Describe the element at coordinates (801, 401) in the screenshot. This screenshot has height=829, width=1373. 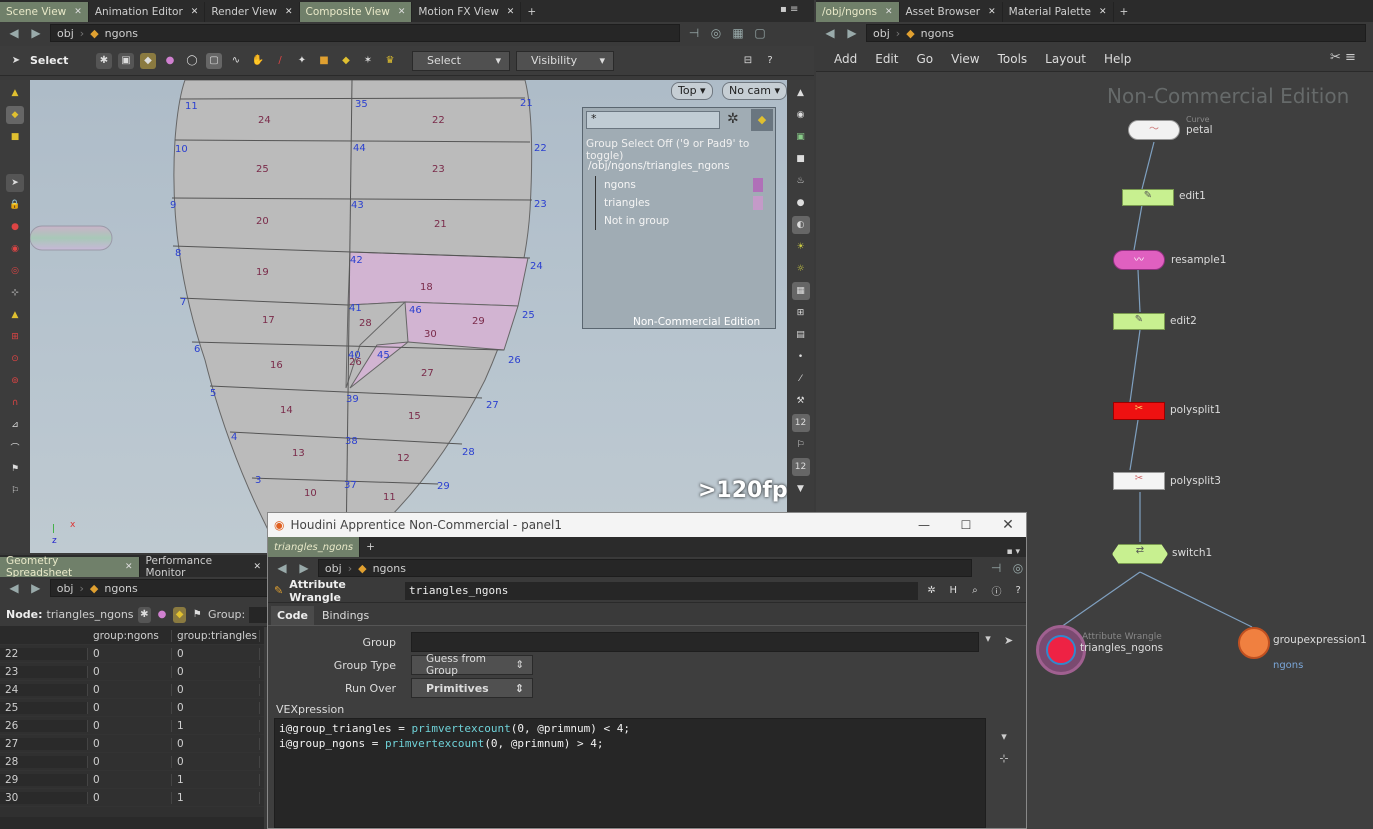
I see `tool-icon: ⚒` at that location.